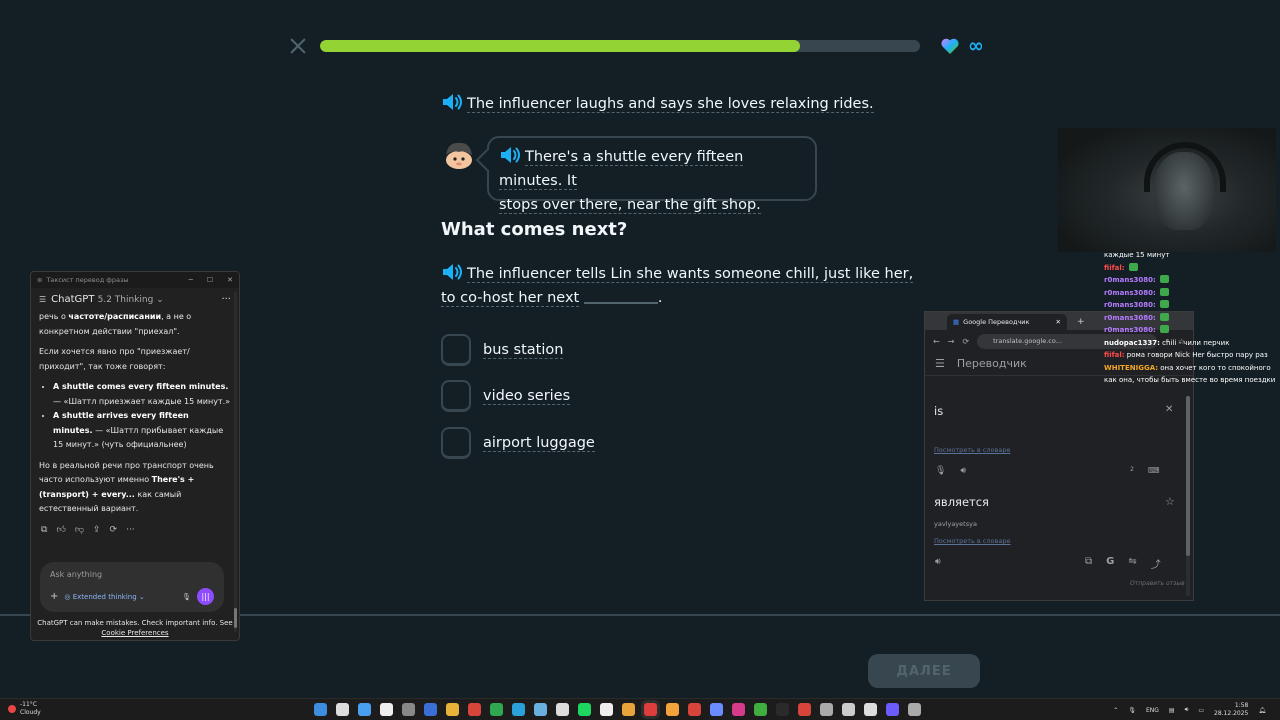 The height and width of the screenshot is (720, 1280). What do you see at coordinates (230, 280) in the screenshot?
I see `close-icon: ✕` at bounding box center [230, 280].